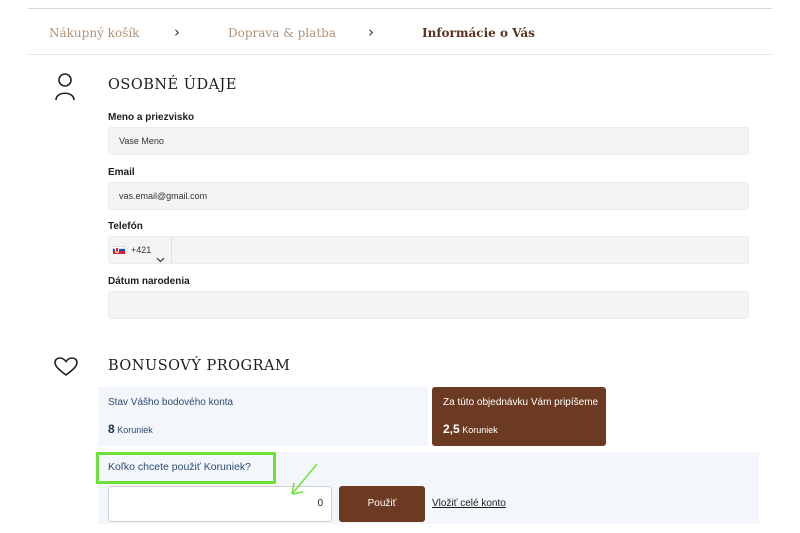  I want to click on balance-unit: Koruniek, so click(135, 430).